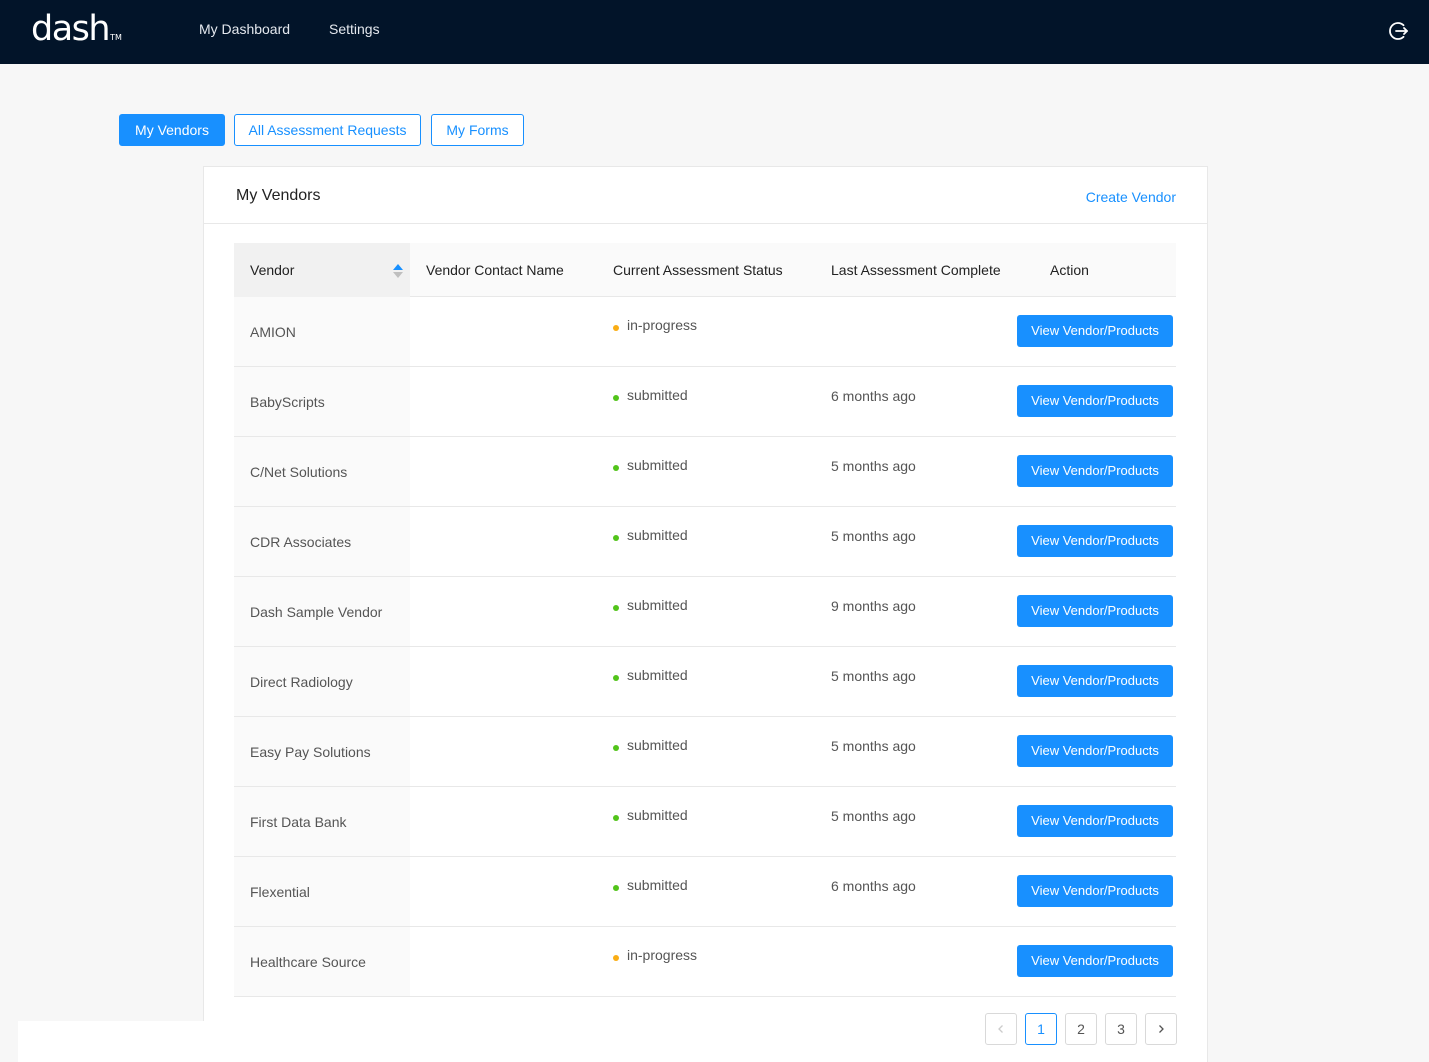 The height and width of the screenshot is (1062, 1429). What do you see at coordinates (111, 1041) in the screenshot?
I see `footer-strip` at bounding box center [111, 1041].